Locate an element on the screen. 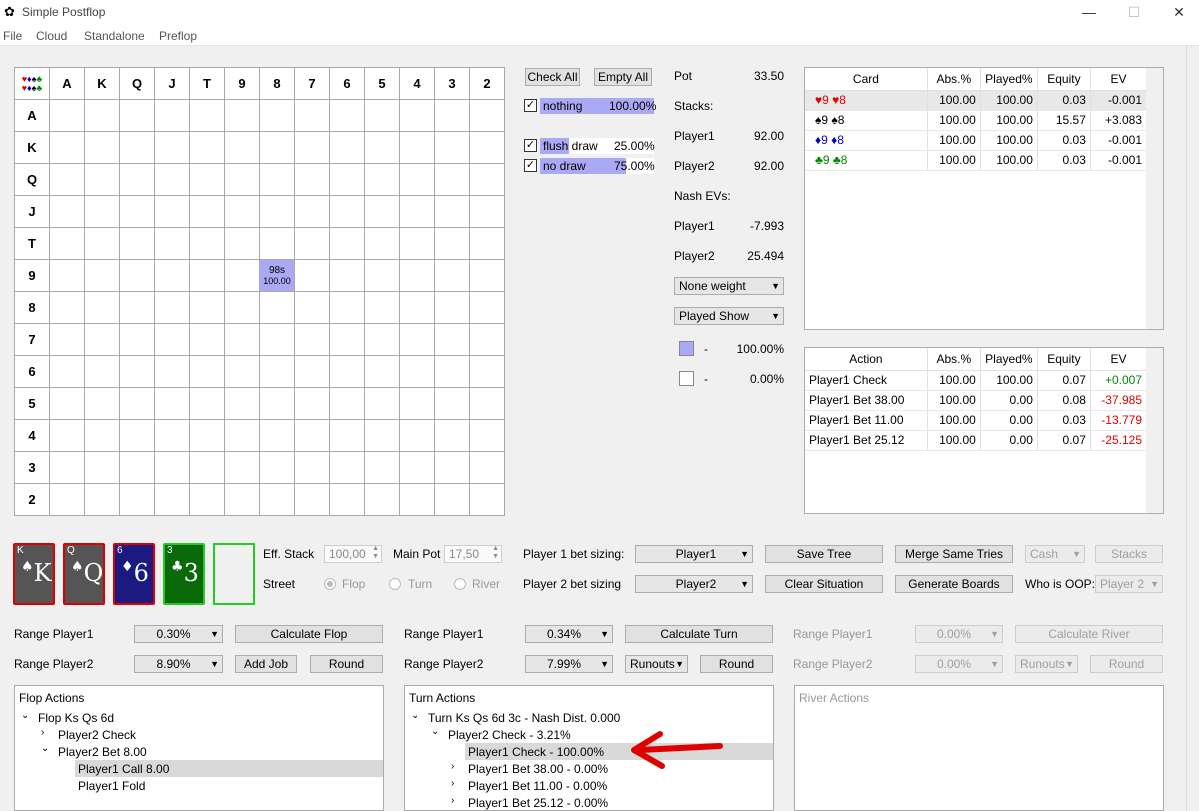 Image resolution: width=1199 pixels, height=811 pixels. generate-boards-button: Generate Boards is located at coordinates (954, 584).